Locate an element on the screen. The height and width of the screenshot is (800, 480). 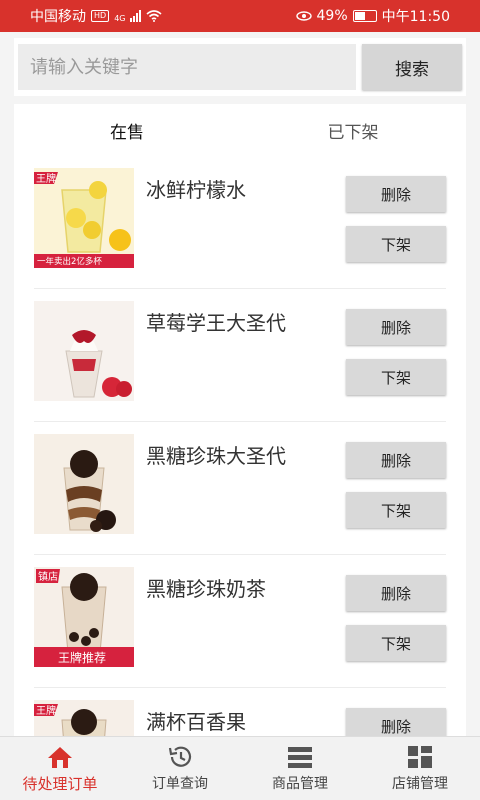
nav-pending-orders: 待处理订单 is located at coordinates (60, 768).